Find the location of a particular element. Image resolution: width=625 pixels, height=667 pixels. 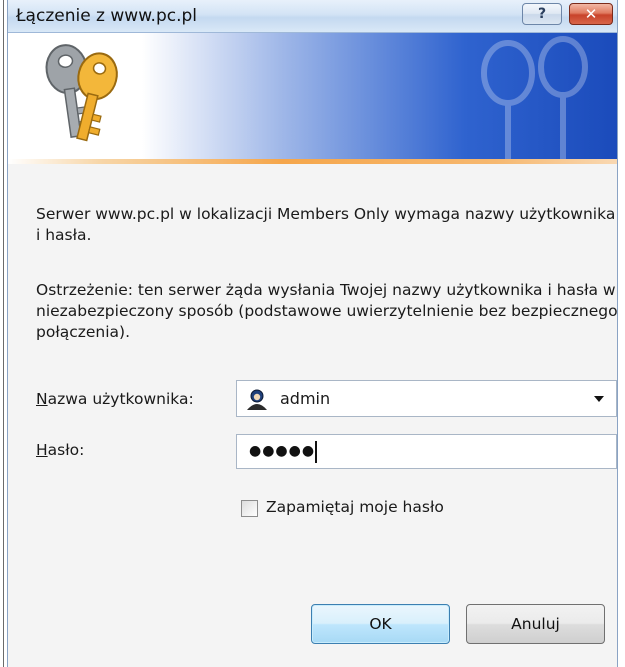

ok-button-label: OK is located at coordinates (380, 624).